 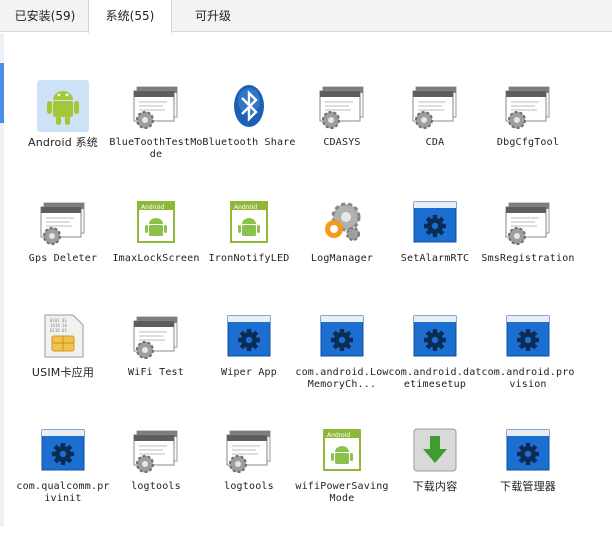 I want to click on app-label: SmsRegistration, so click(x=528, y=258).